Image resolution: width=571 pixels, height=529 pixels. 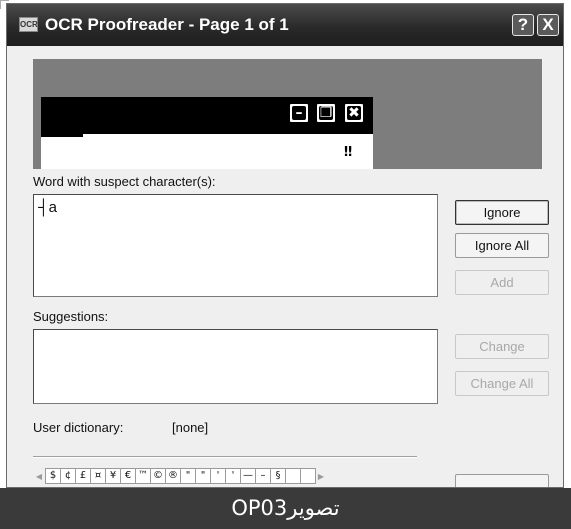 I want to click on app-icon: OCR, so click(x=28, y=24).